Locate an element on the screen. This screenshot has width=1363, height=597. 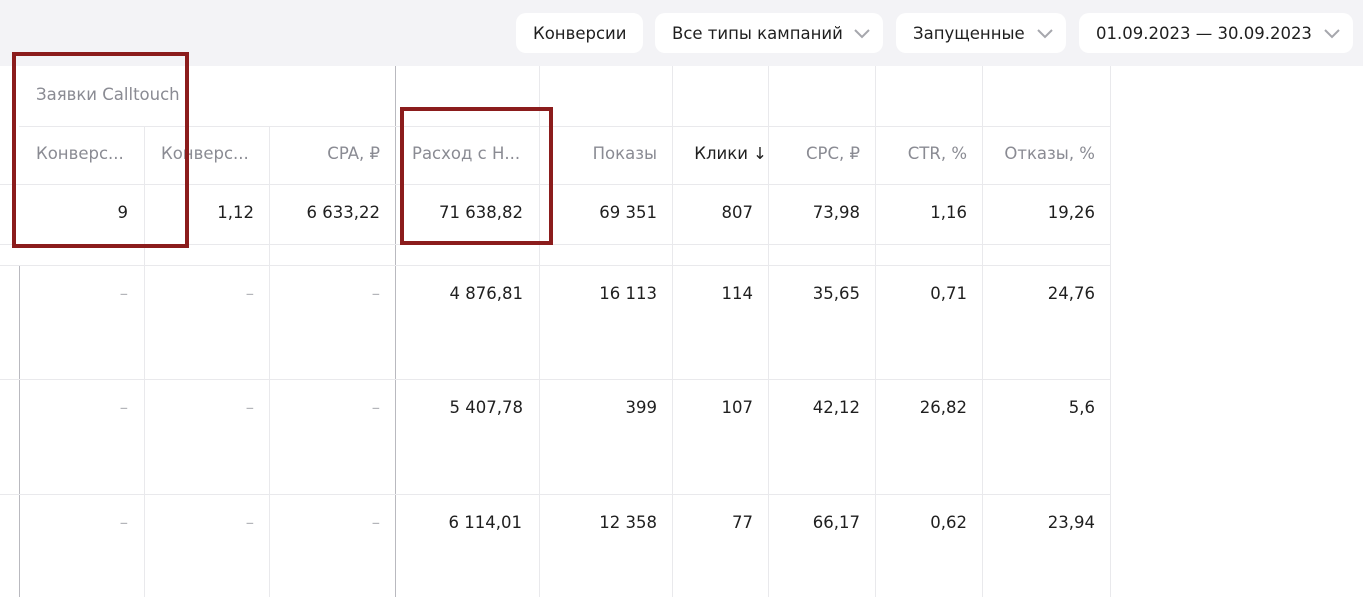
row-cpc: 42,12 is located at coordinates (836, 407).